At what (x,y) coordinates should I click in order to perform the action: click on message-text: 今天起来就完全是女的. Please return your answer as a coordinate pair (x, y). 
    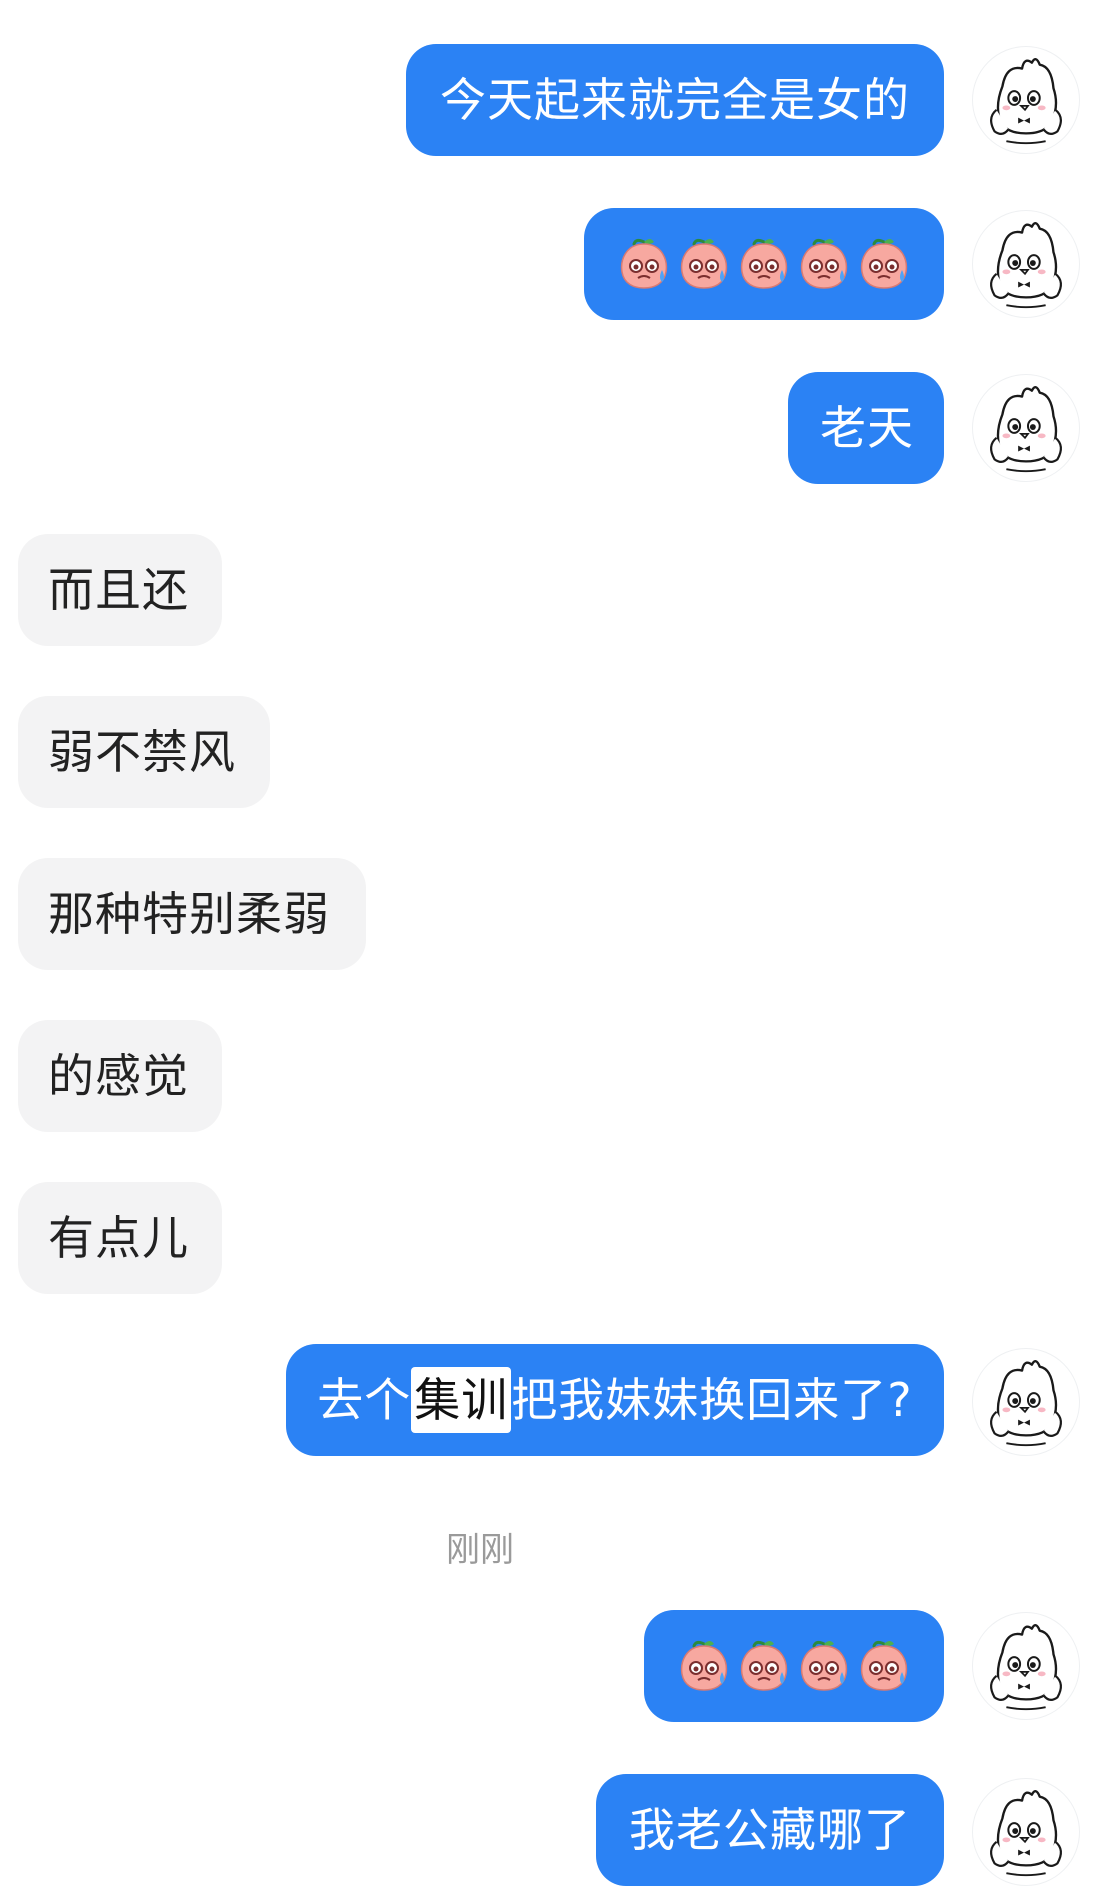
    Looking at the image, I should click on (675, 100).